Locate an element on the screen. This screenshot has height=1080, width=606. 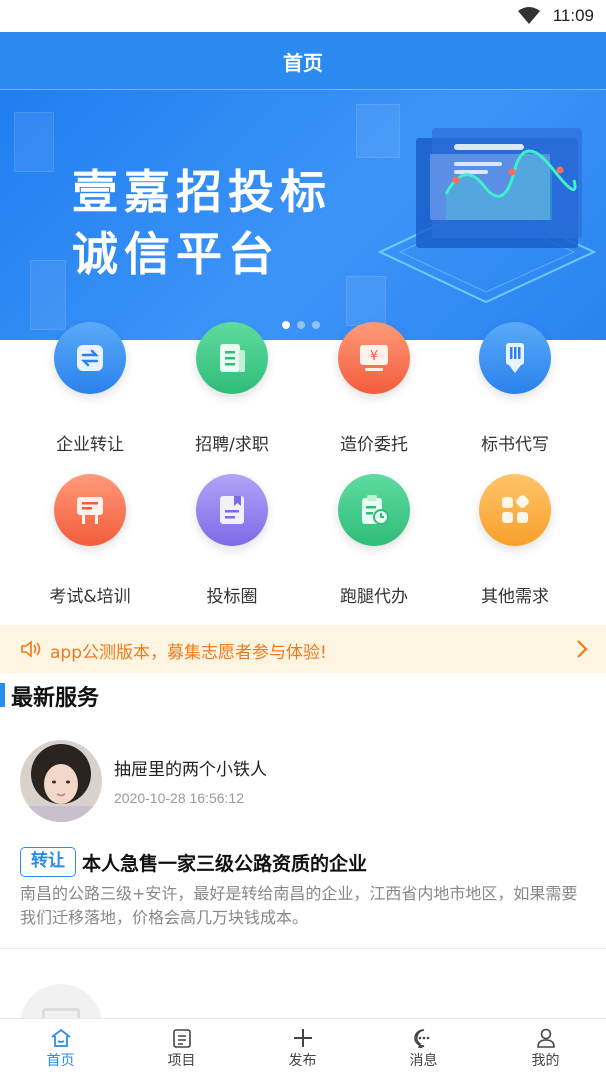
top-header: 首页 is located at coordinates (303, 61).